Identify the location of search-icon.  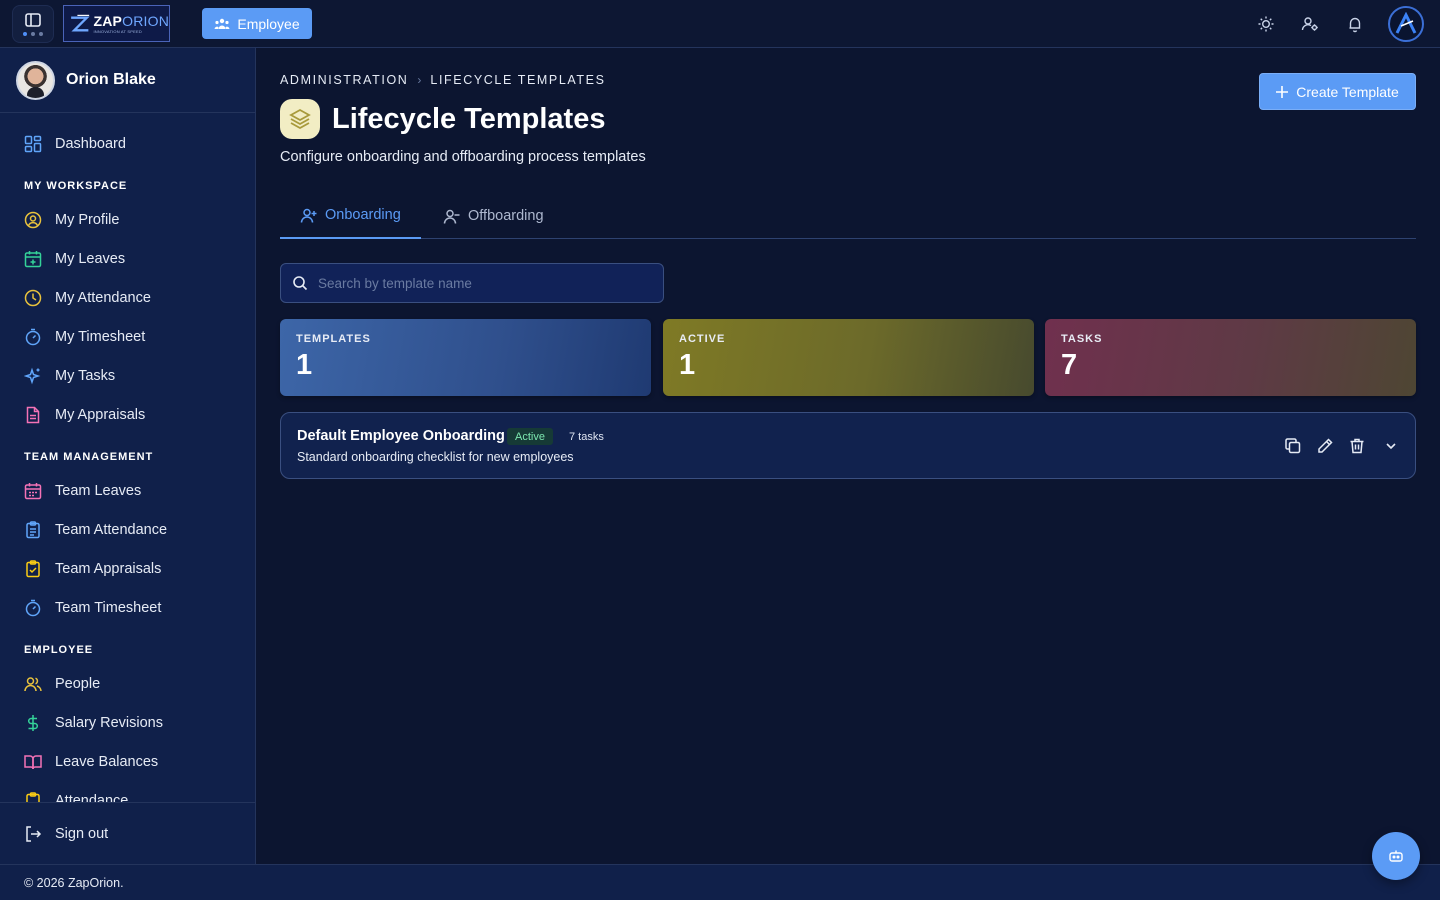
(300, 283).